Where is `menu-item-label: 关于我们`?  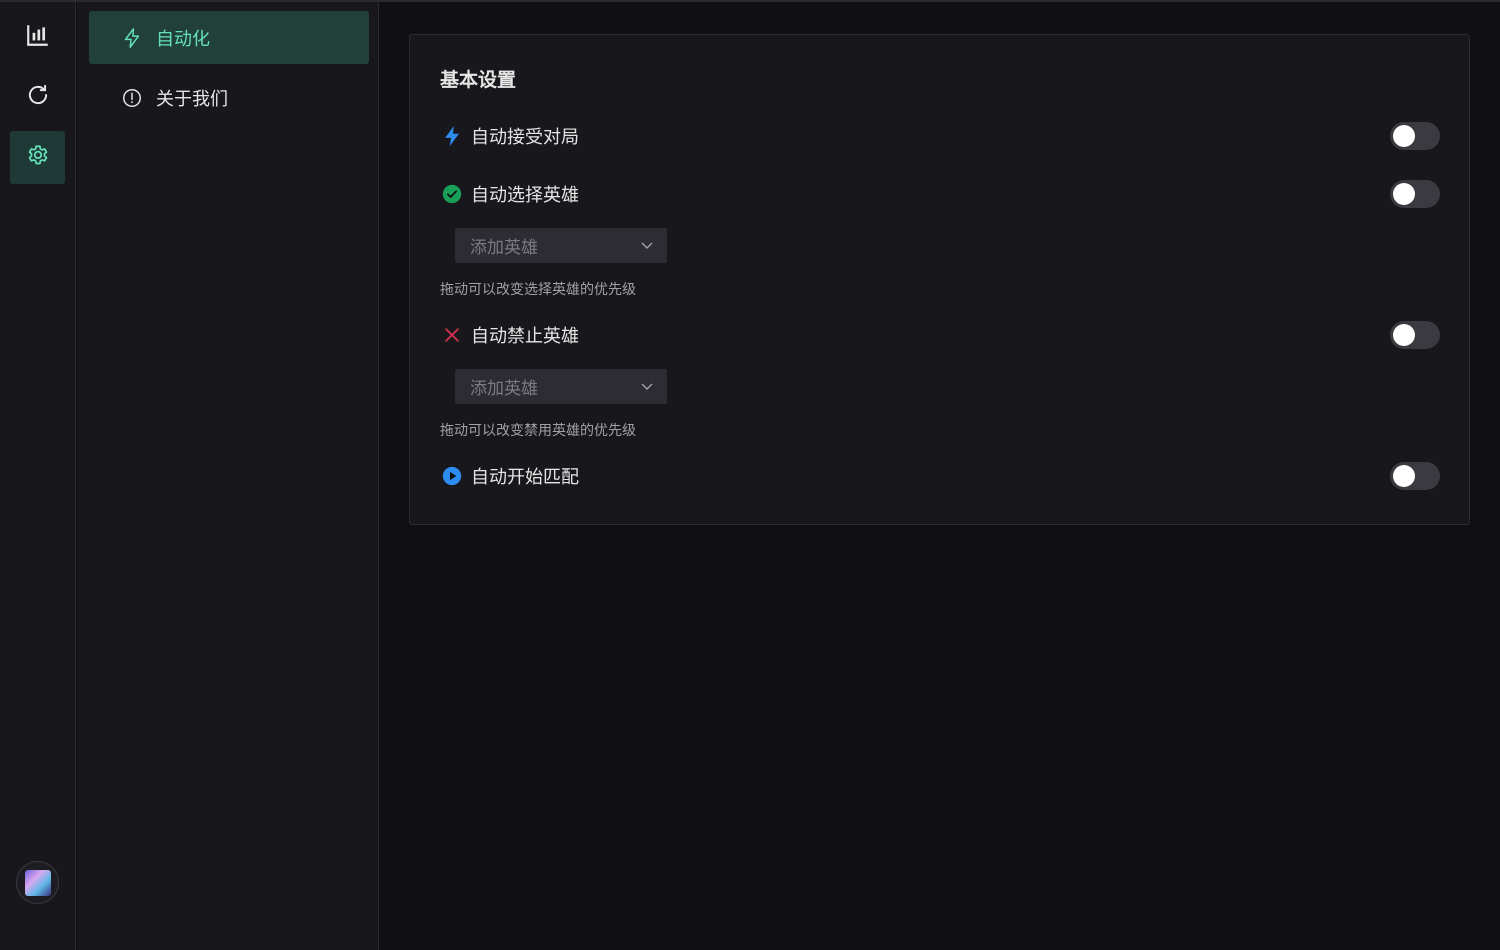
menu-item-label: 关于我们 is located at coordinates (192, 99).